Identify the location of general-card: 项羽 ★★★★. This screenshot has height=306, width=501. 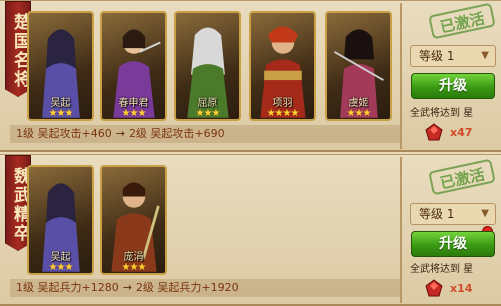
(282, 66).